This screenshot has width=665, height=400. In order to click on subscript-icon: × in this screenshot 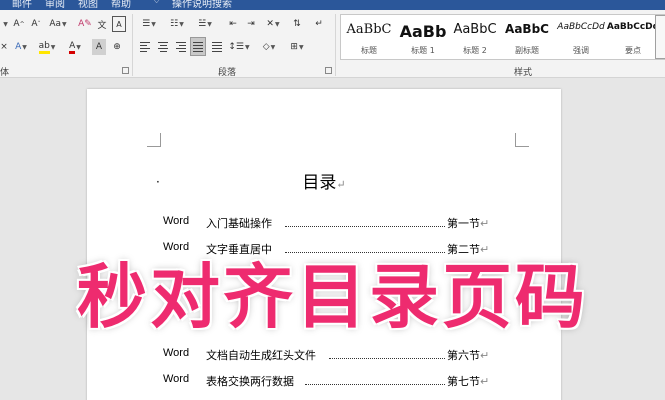, I will do `click(4, 47)`.